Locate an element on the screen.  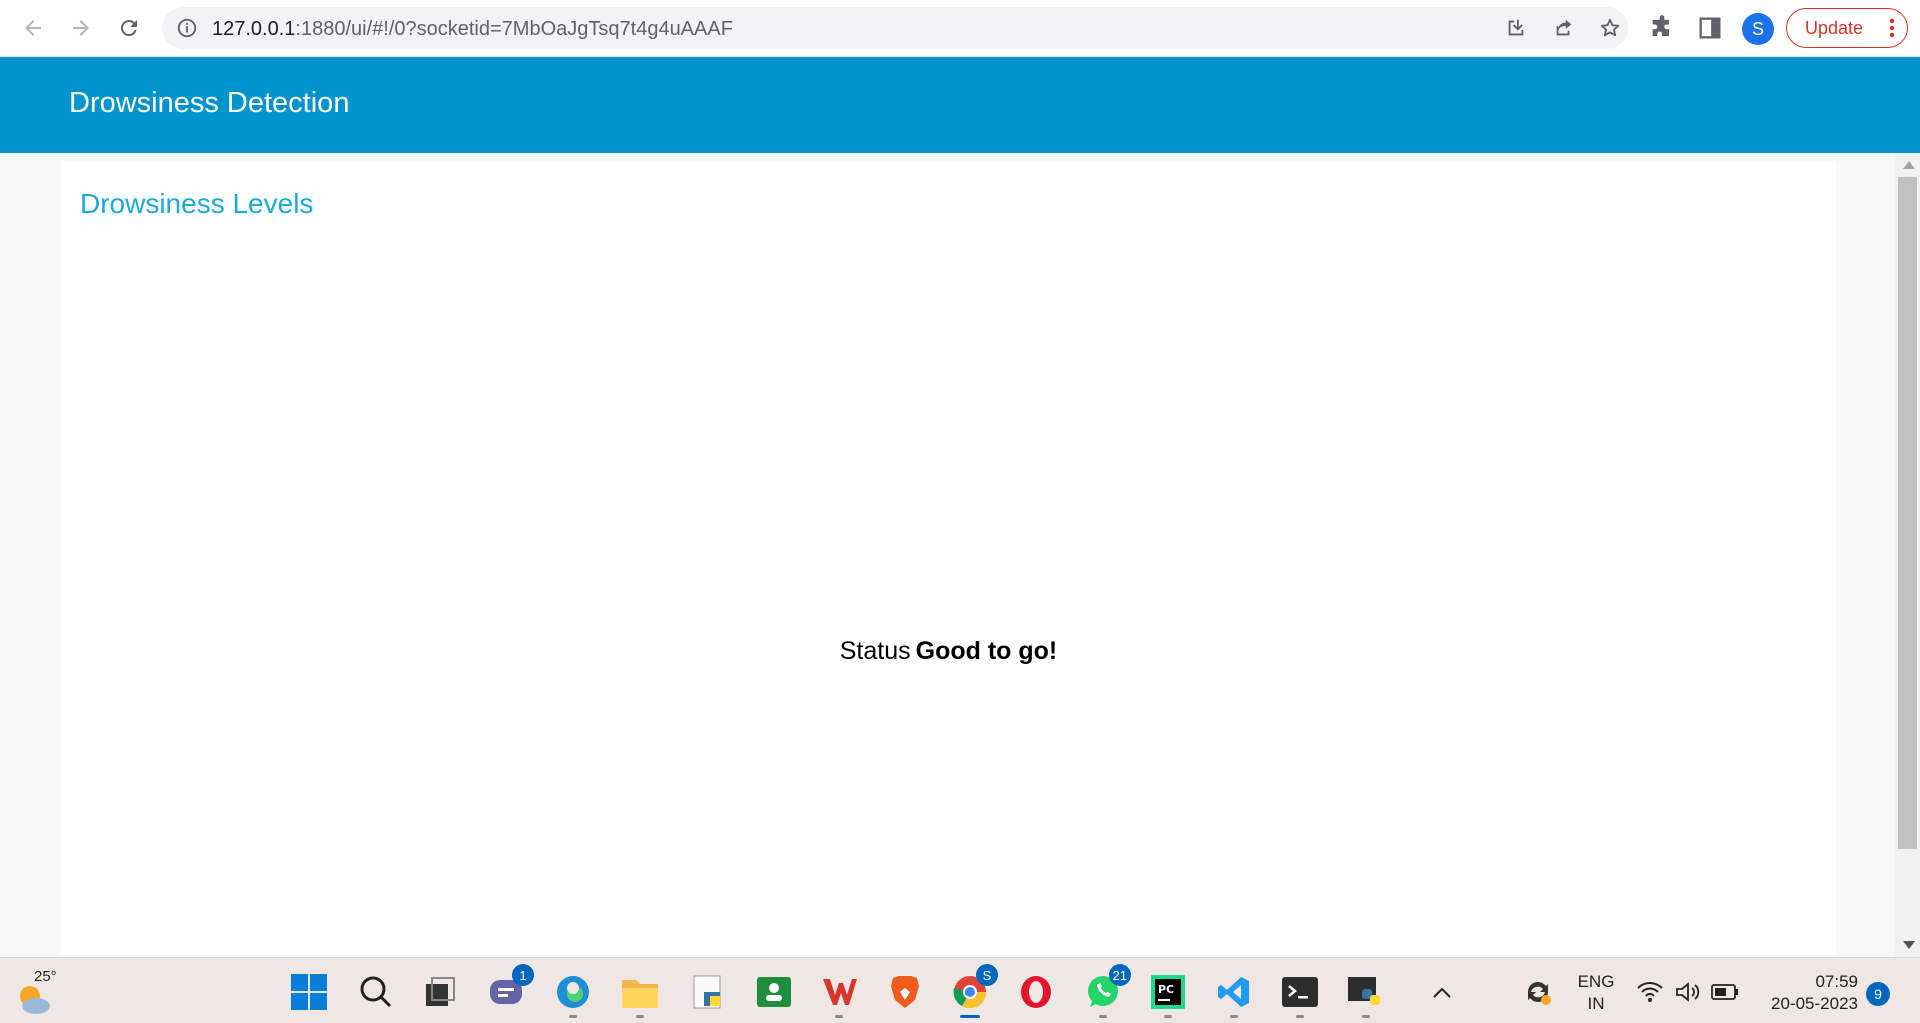
search-icon is located at coordinates (376, 992).